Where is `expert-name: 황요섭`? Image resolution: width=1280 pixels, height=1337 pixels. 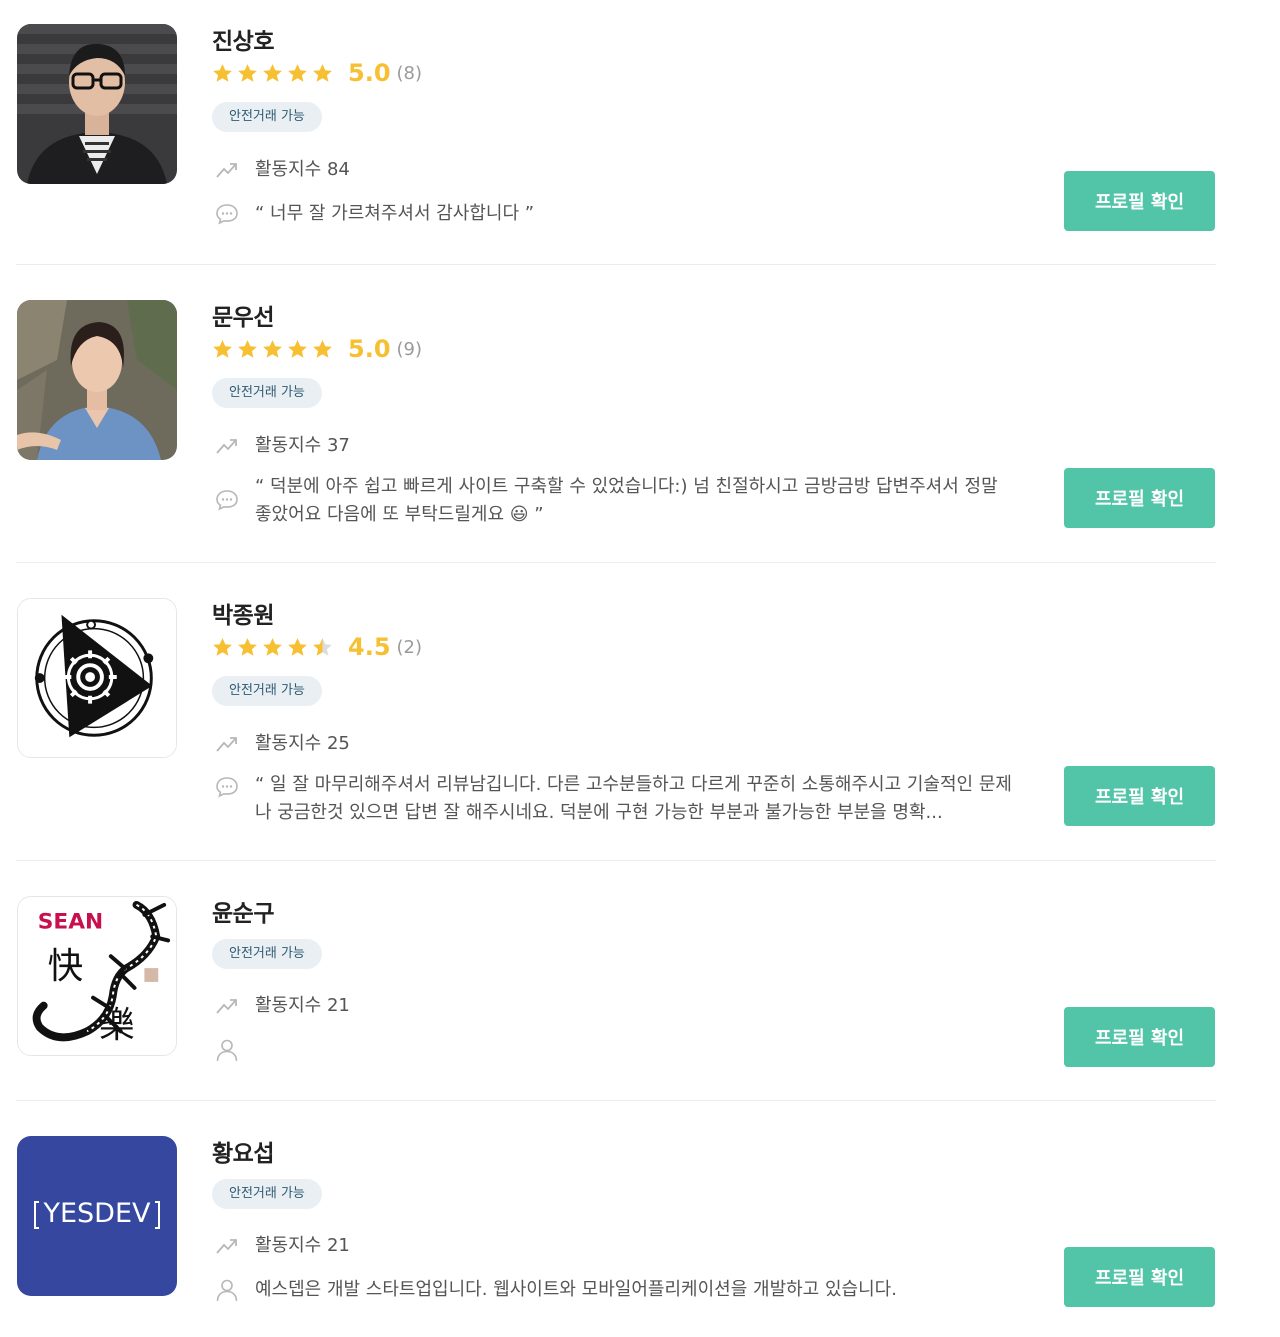 expert-name: 황요섭 is located at coordinates (243, 1151).